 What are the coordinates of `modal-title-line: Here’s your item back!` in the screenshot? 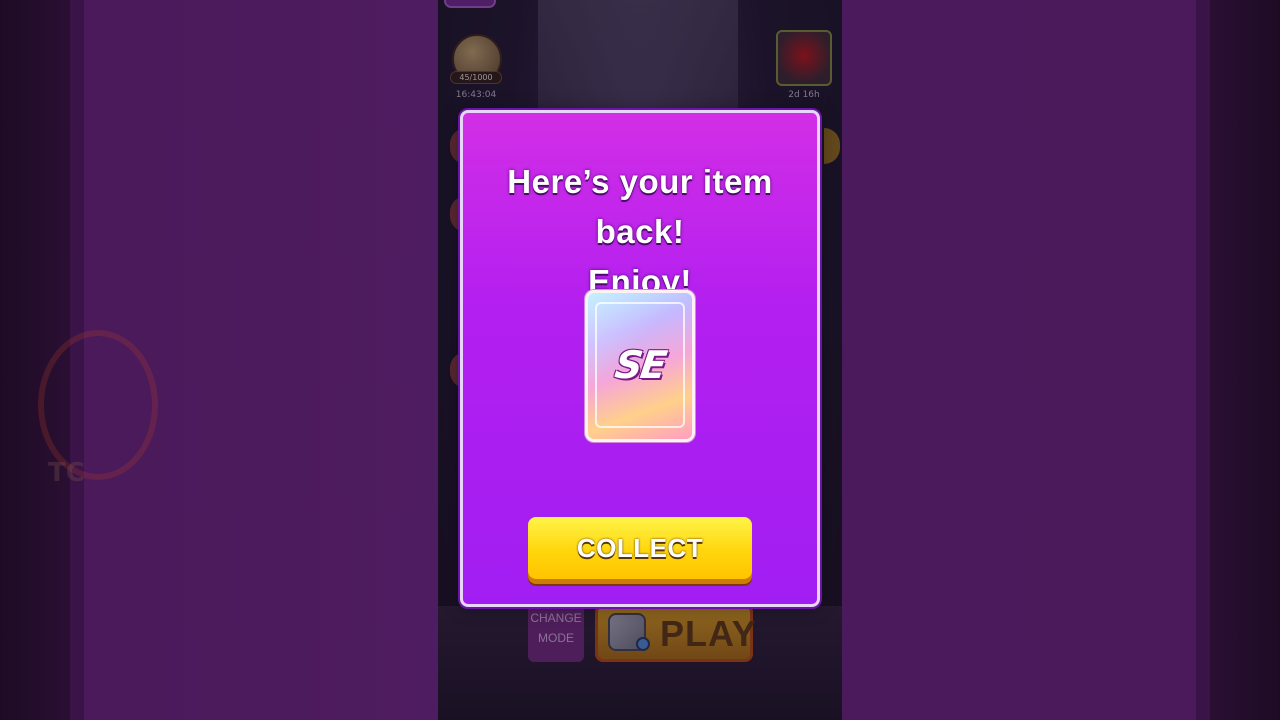 It's located at (640, 206).